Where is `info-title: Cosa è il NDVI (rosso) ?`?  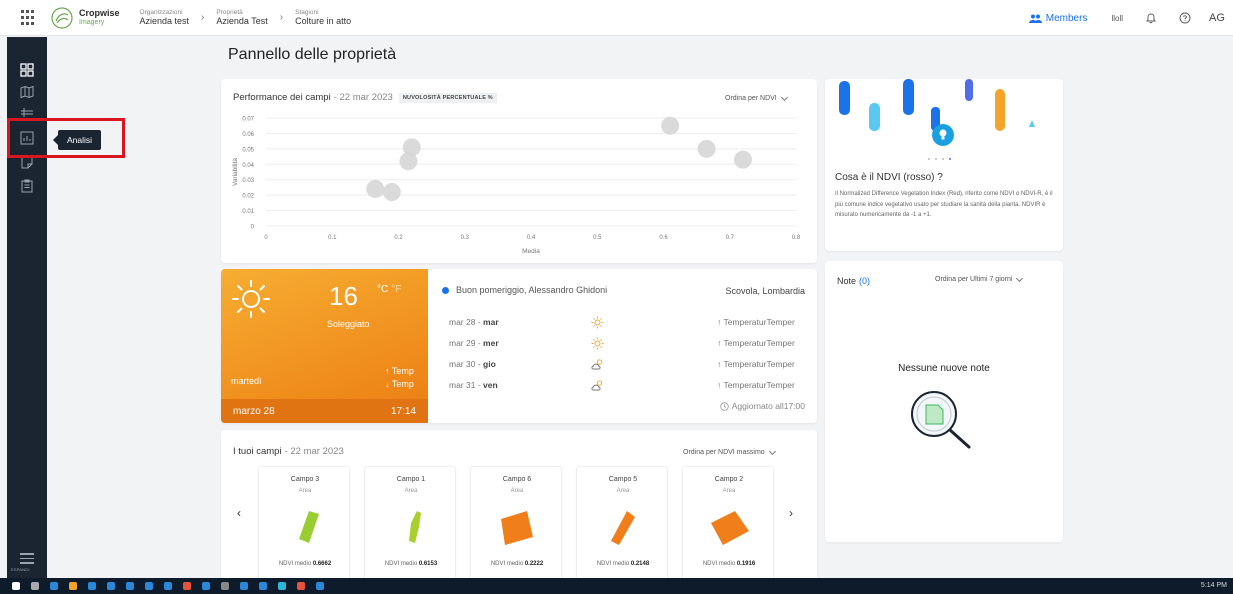 info-title: Cosa è il NDVI (rosso) ? is located at coordinates (889, 177).